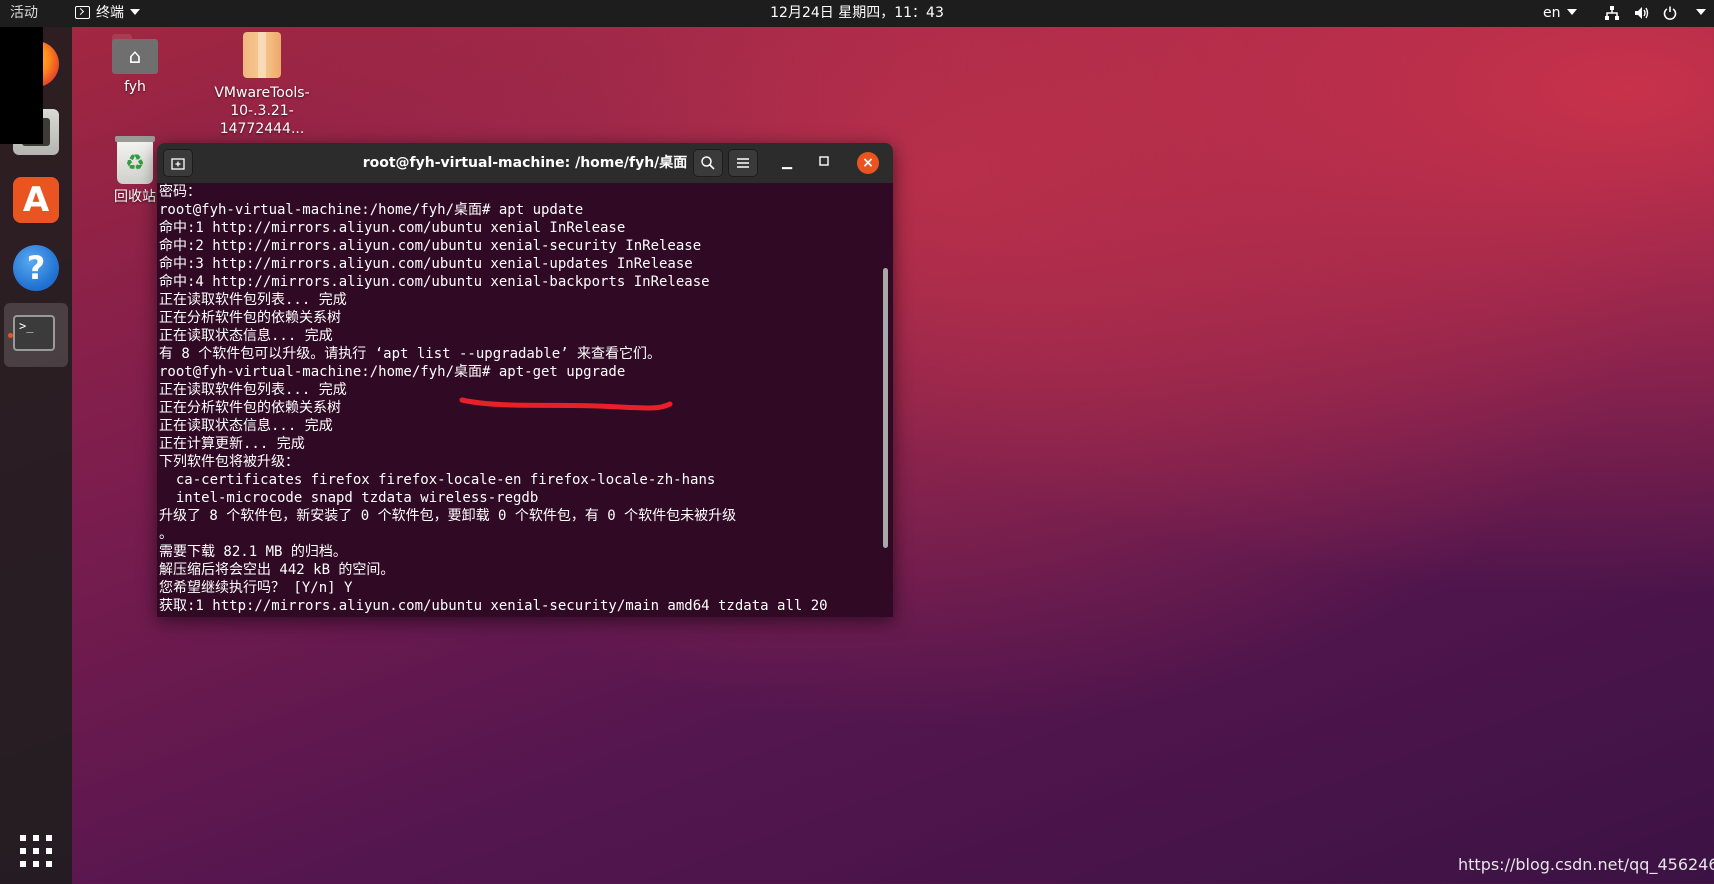  Describe the element at coordinates (277, 570) in the screenshot. I see `terminal-line: 解压缩后将会空出 442 kB 的空间。` at that location.